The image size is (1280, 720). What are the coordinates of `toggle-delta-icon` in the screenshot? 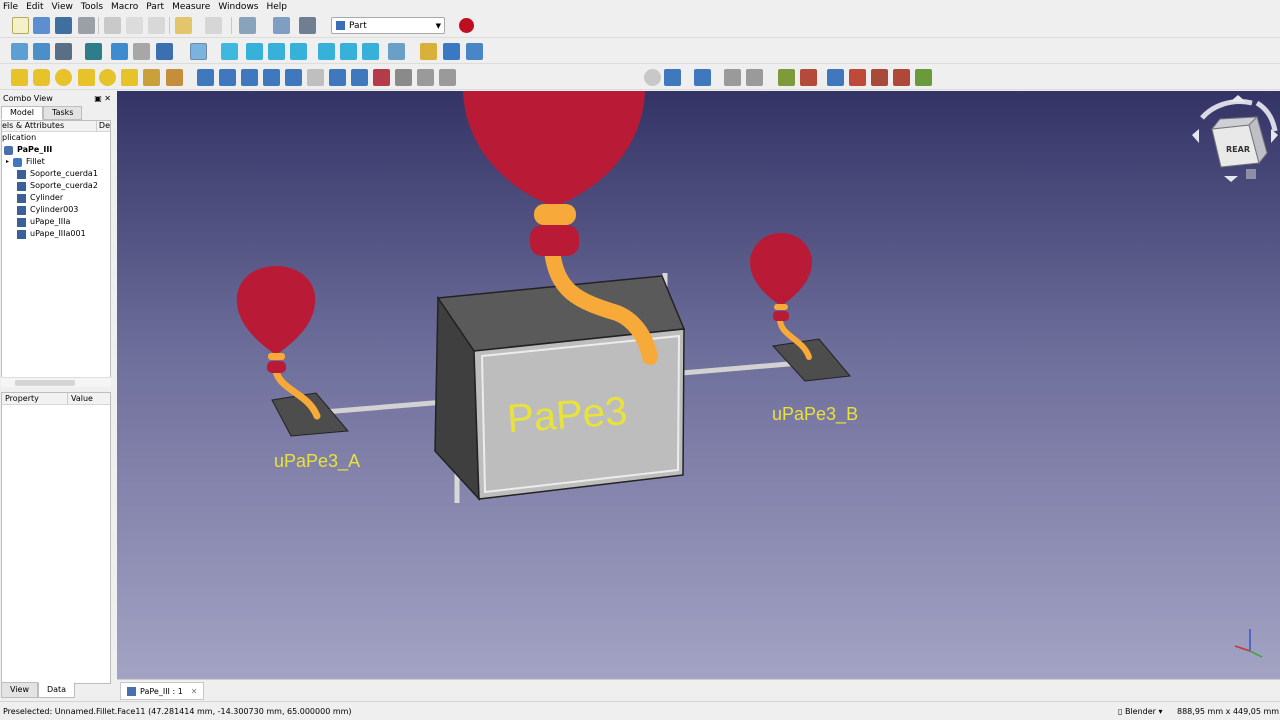 It's located at (923, 77).